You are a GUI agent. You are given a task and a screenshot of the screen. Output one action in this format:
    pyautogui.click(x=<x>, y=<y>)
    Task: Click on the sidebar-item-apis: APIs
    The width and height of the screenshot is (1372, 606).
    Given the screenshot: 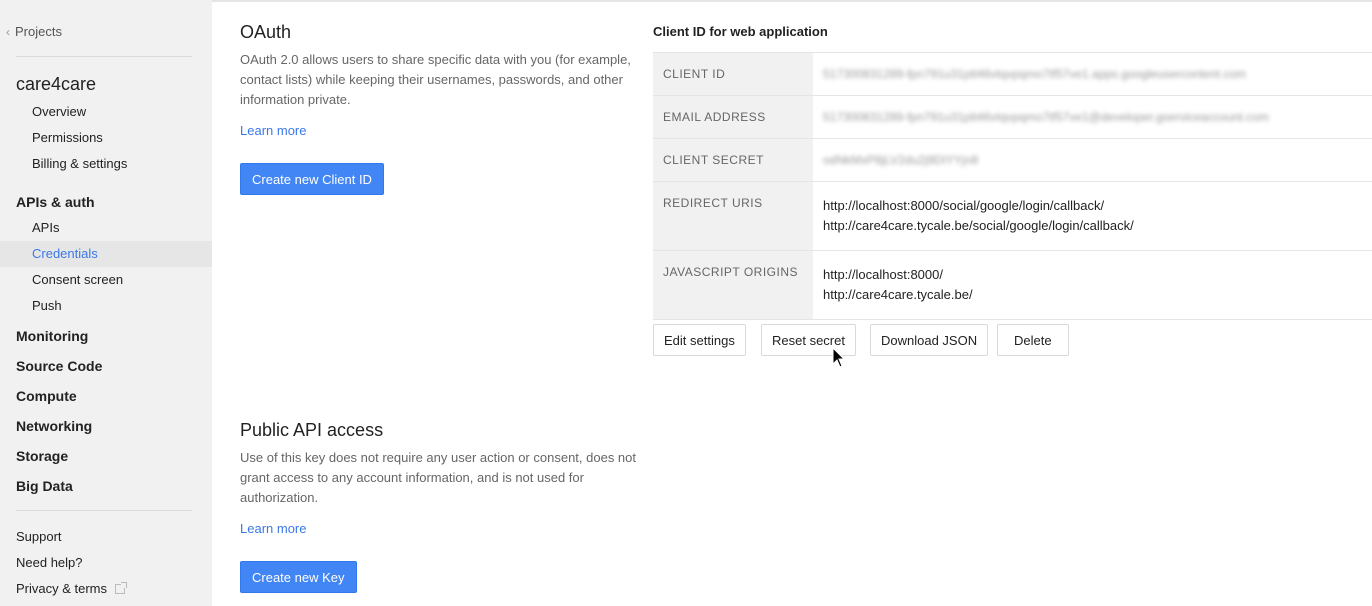 What is the action you would take?
    pyautogui.click(x=45, y=227)
    